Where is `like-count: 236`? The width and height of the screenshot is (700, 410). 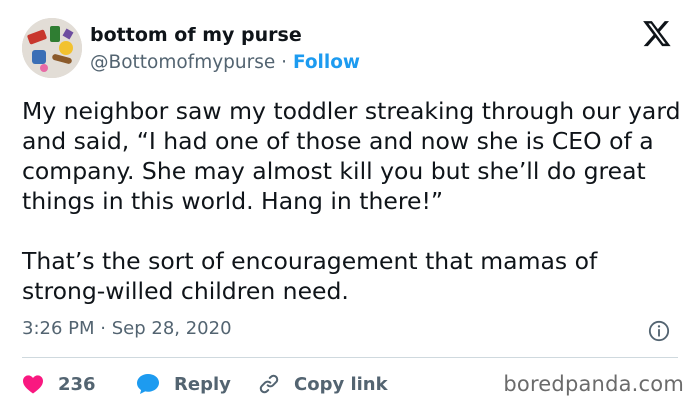
like-count: 236 is located at coordinates (77, 384).